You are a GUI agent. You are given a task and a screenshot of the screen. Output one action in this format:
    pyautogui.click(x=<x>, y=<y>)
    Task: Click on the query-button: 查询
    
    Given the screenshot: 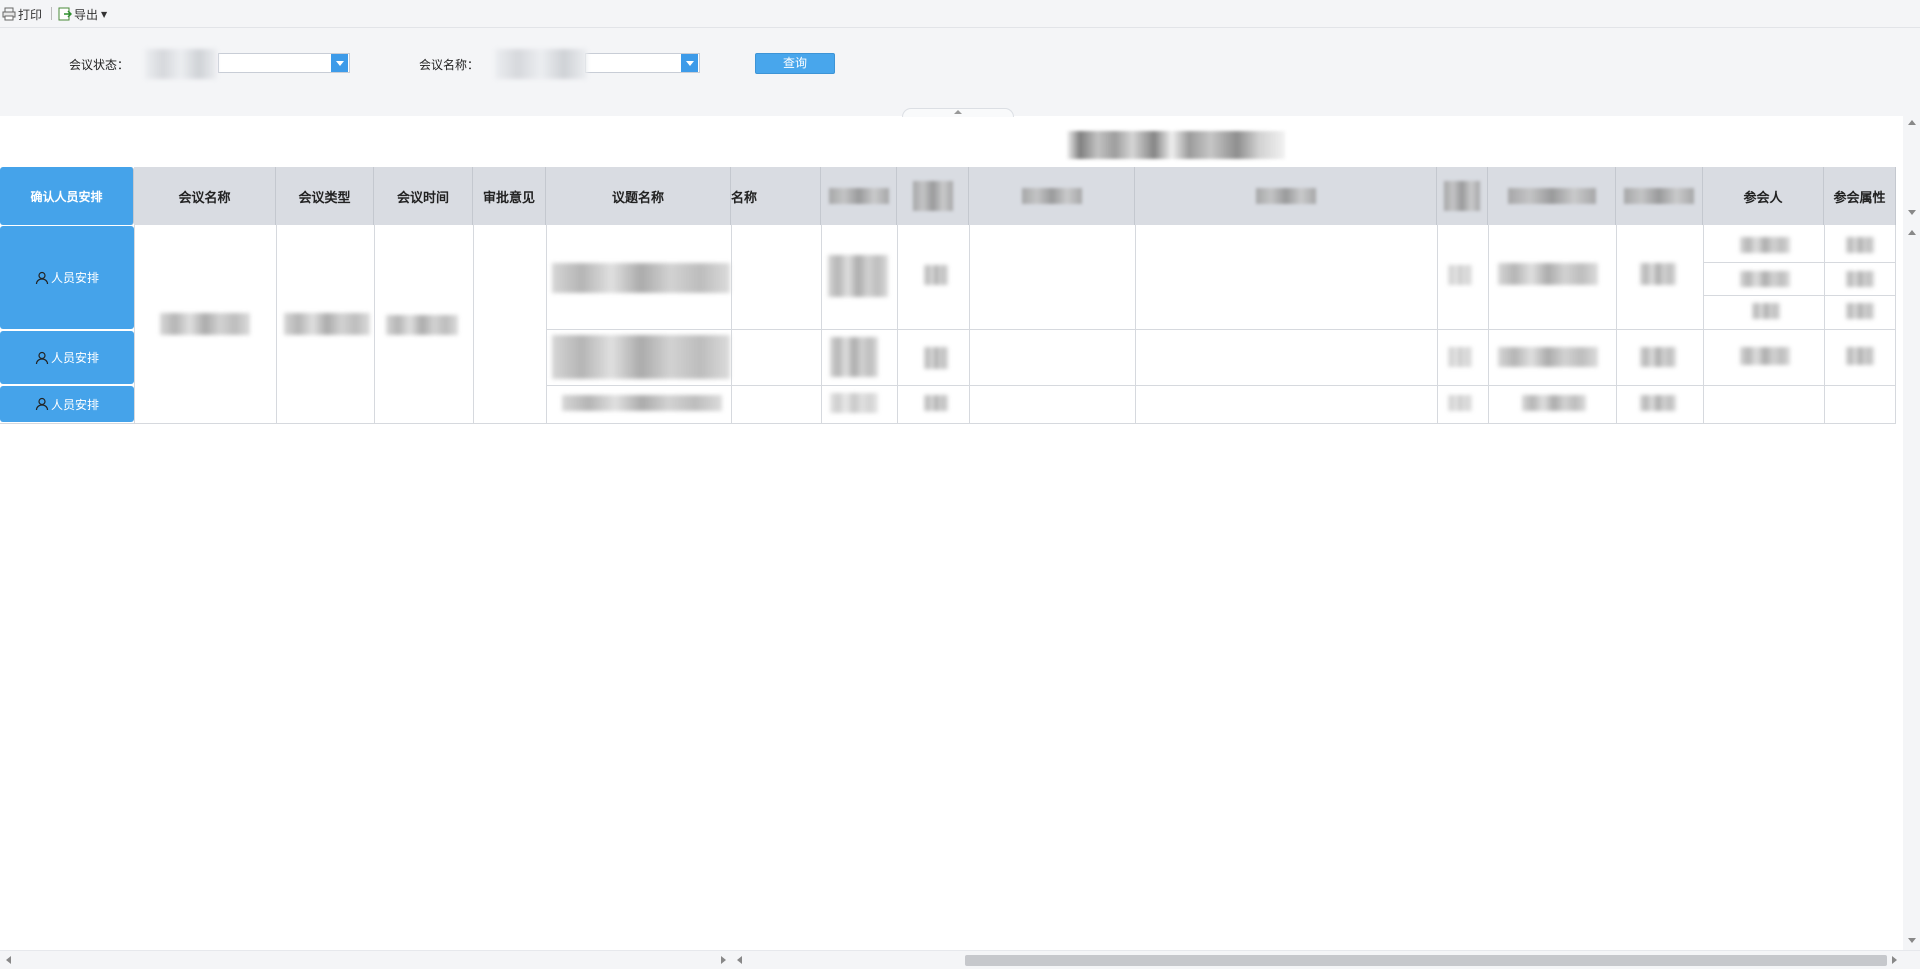 What is the action you would take?
    pyautogui.click(x=795, y=63)
    